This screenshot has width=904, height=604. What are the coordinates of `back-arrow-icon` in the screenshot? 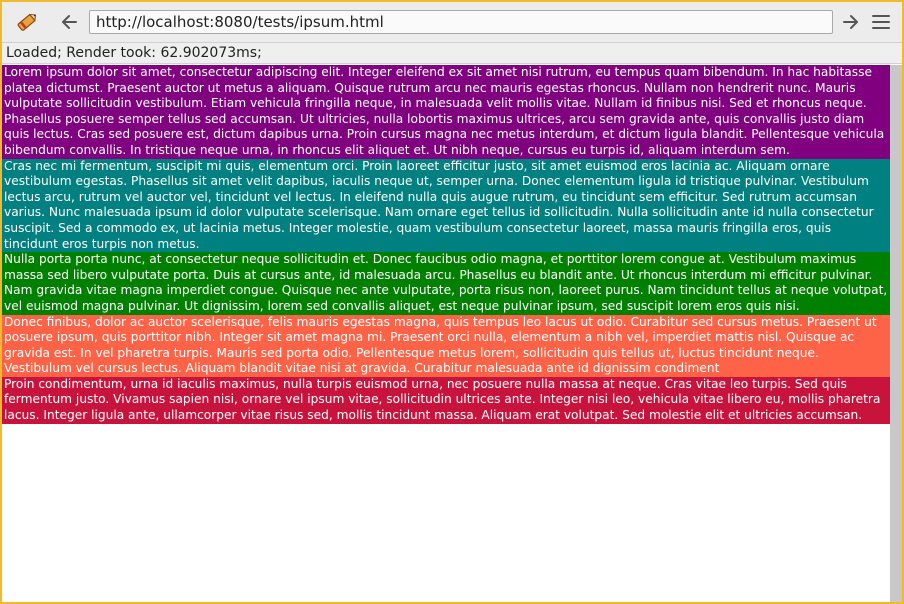 It's located at (69, 22).